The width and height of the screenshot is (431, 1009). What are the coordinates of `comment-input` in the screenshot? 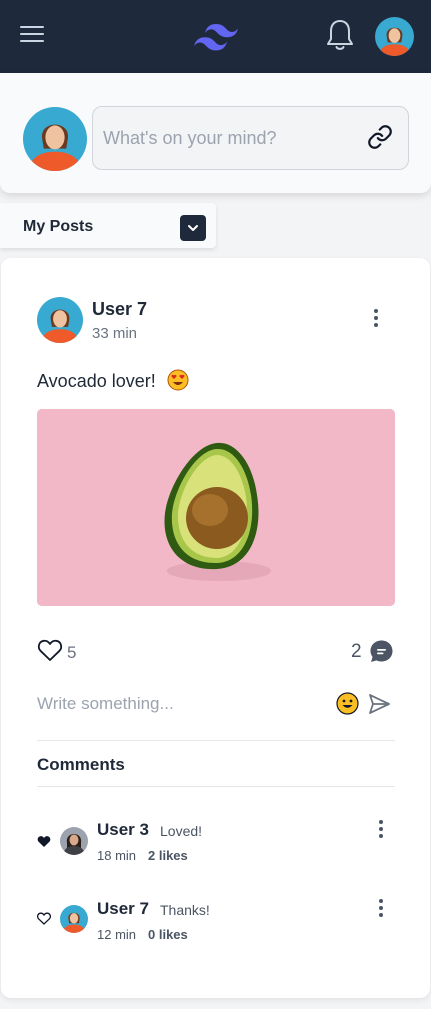 It's located at (182, 704).